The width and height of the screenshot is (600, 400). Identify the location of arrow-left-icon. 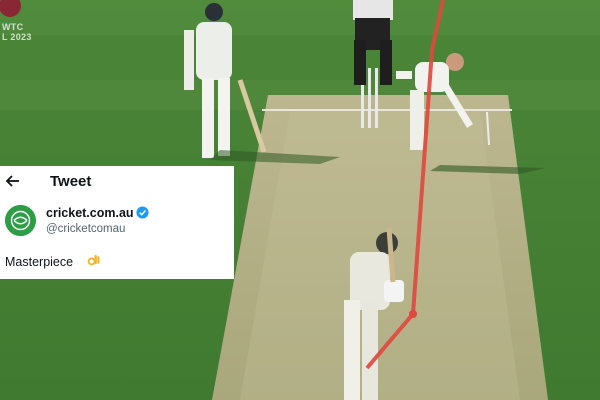
(13, 181).